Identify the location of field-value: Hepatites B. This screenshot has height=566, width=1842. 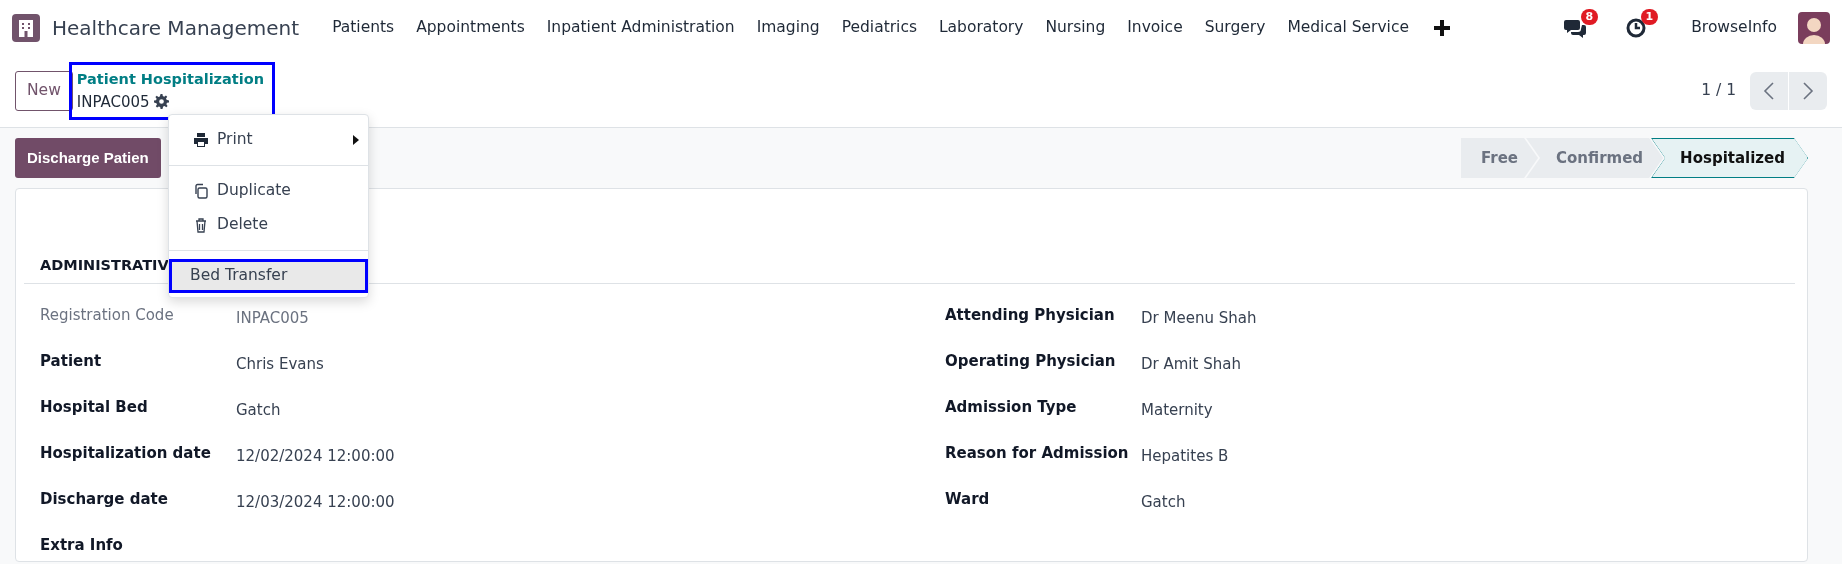
(1185, 456).